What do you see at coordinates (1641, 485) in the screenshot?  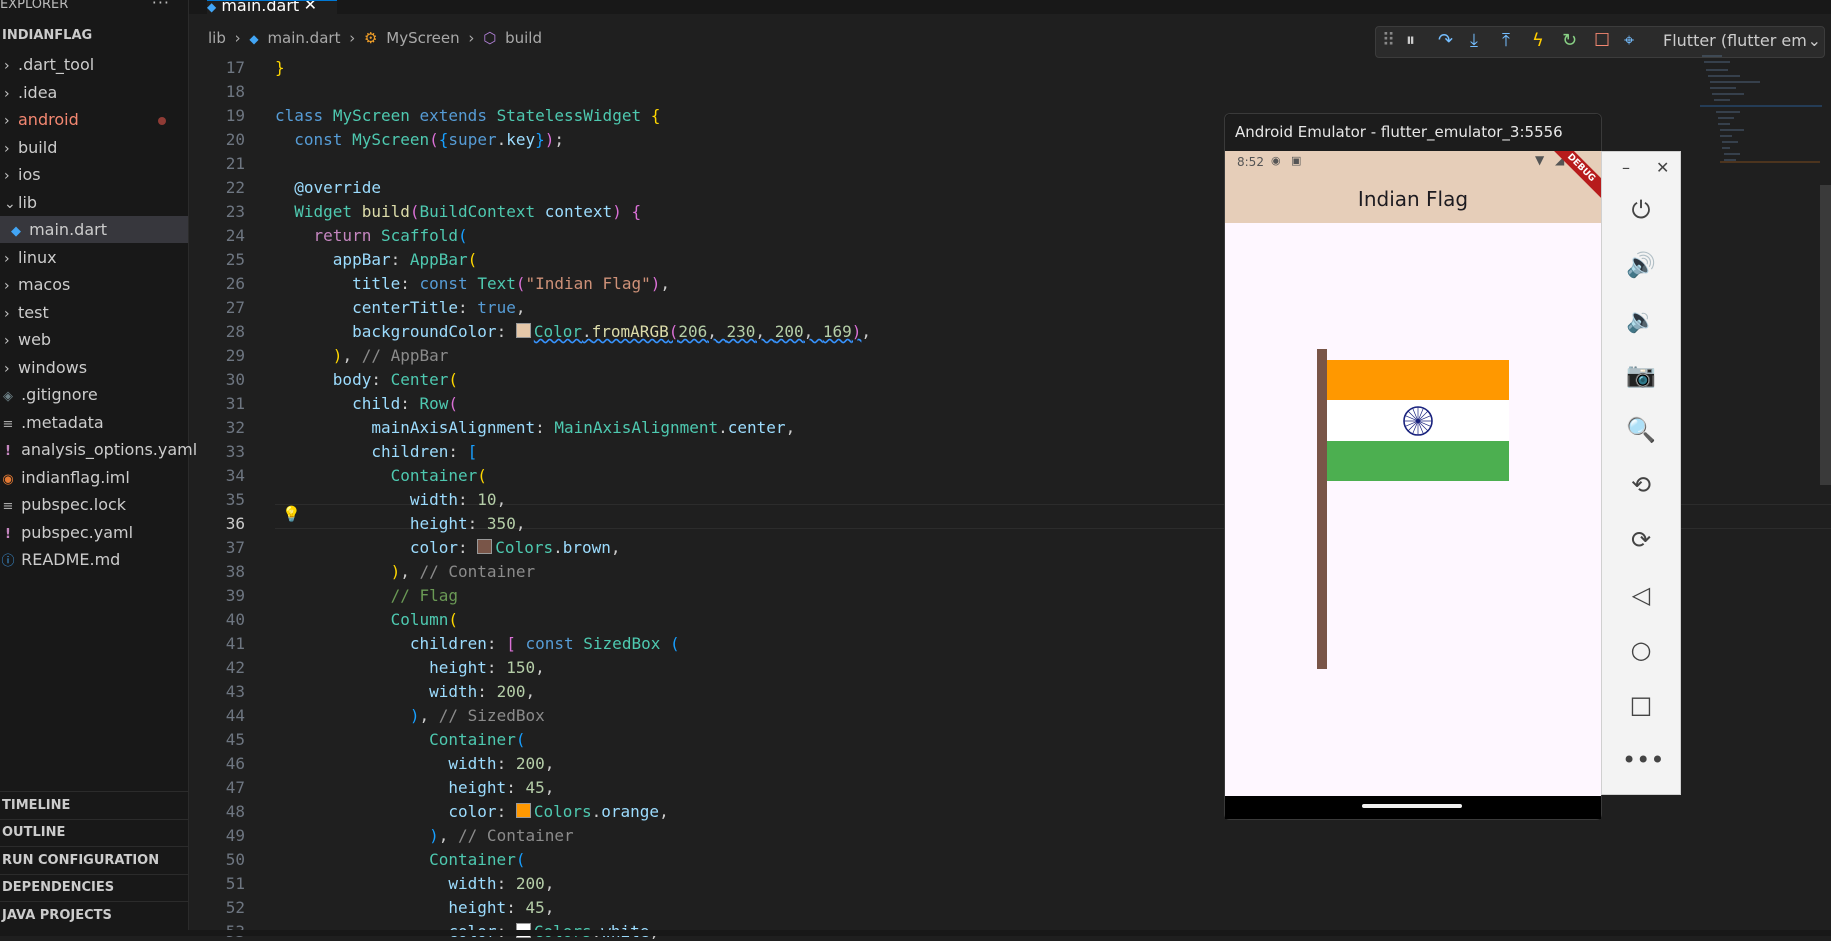 I see `rotate-left-icon: ⟲` at bounding box center [1641, 485].